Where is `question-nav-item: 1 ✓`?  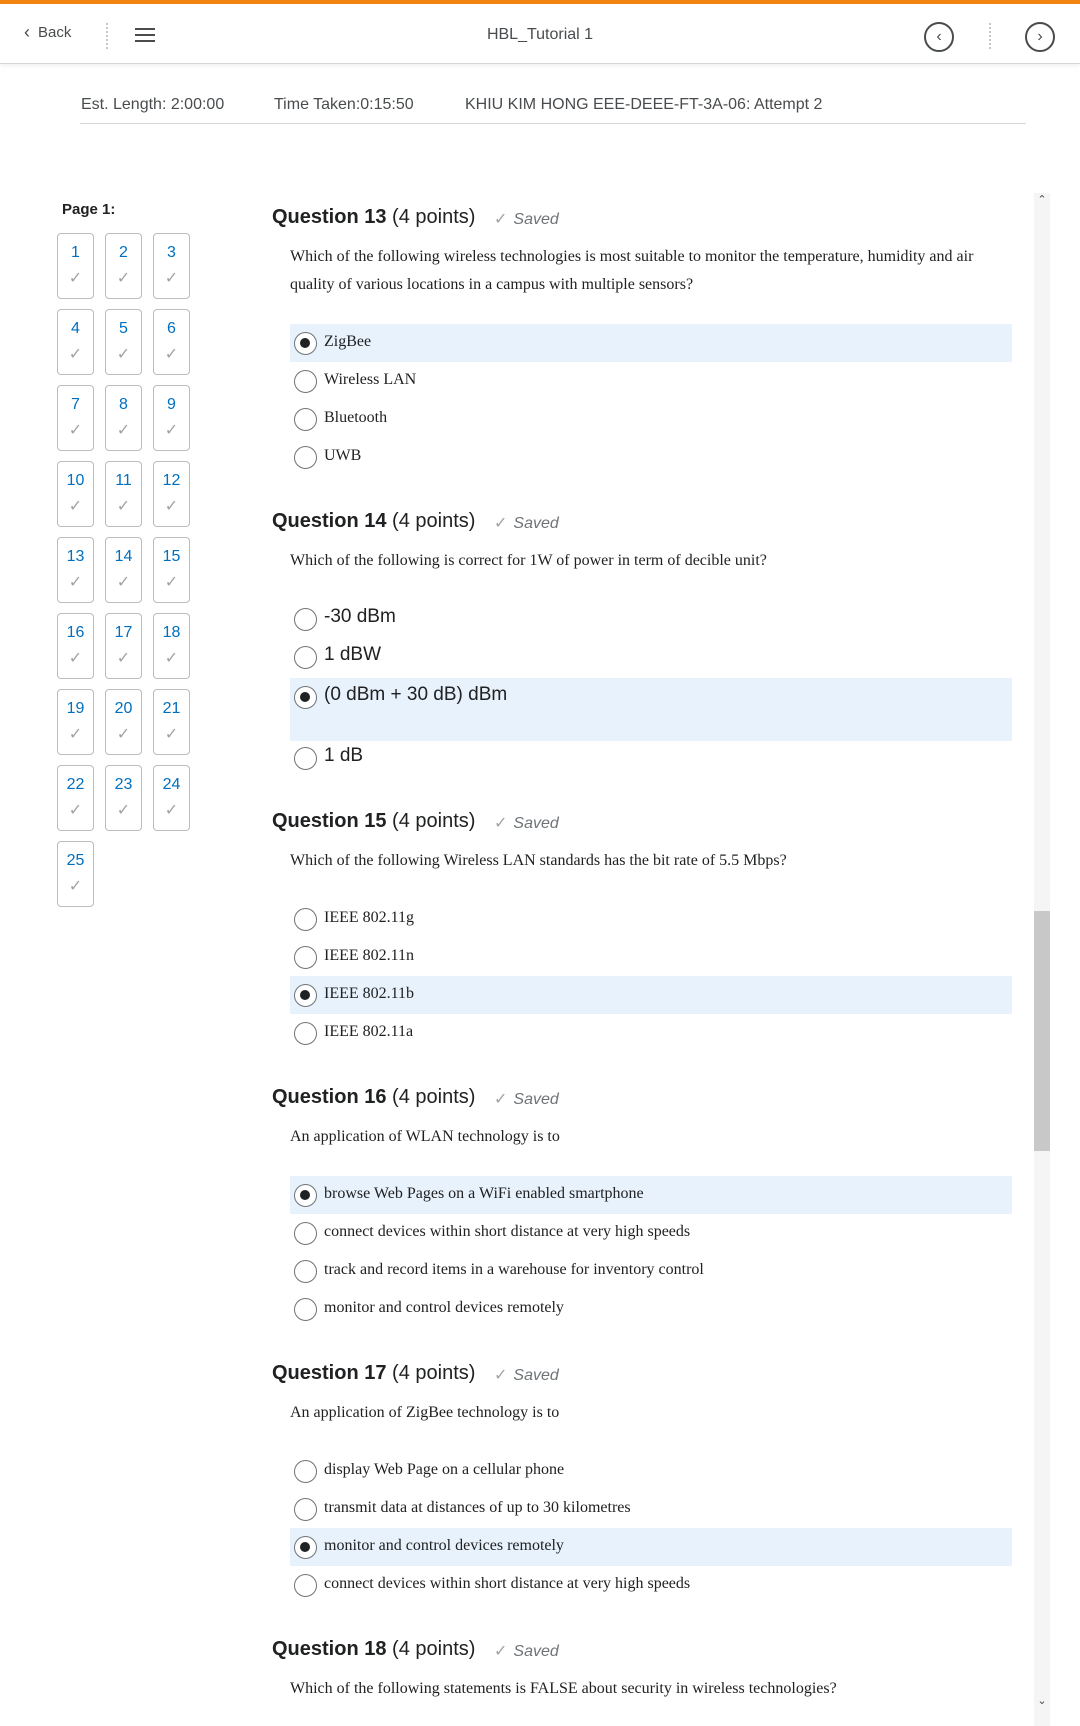
question-nav-item: 1 ✓ is located at coordinates (75, 266).